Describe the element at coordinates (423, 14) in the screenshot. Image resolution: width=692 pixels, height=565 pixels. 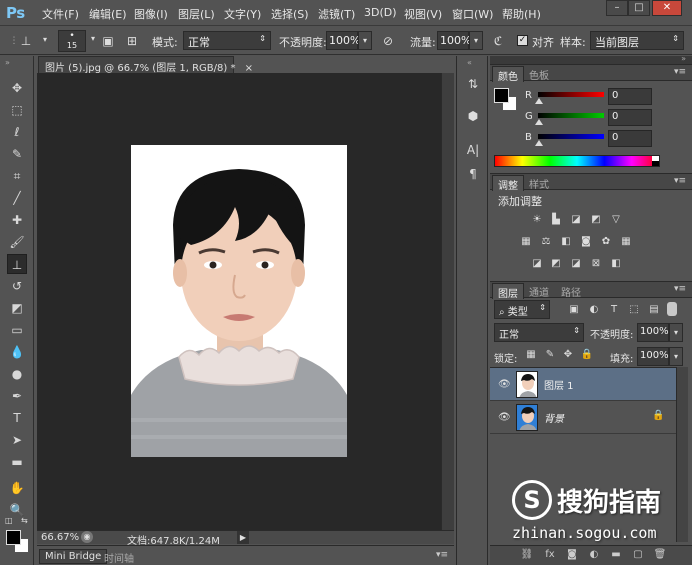
I see `menu-view: 视图(V)` at that location.